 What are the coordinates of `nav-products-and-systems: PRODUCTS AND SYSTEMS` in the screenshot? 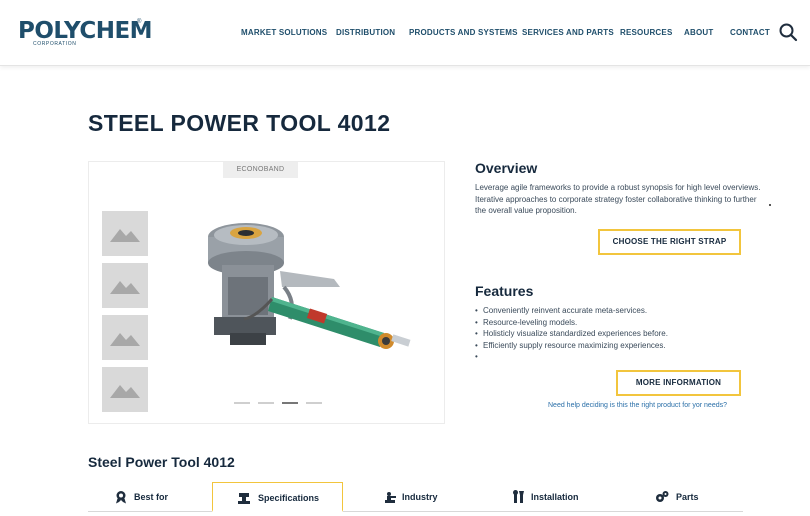 It's located at (463, 32).